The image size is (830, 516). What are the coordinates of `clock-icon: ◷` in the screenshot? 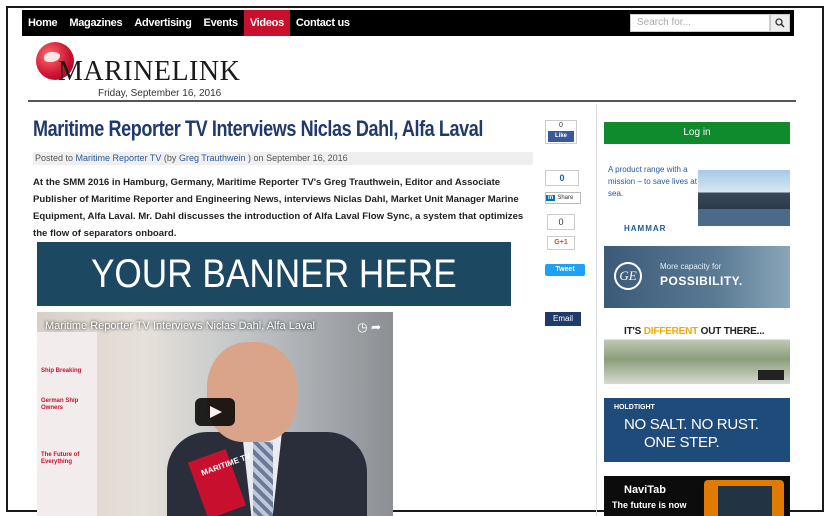 It's located at (362, 327).